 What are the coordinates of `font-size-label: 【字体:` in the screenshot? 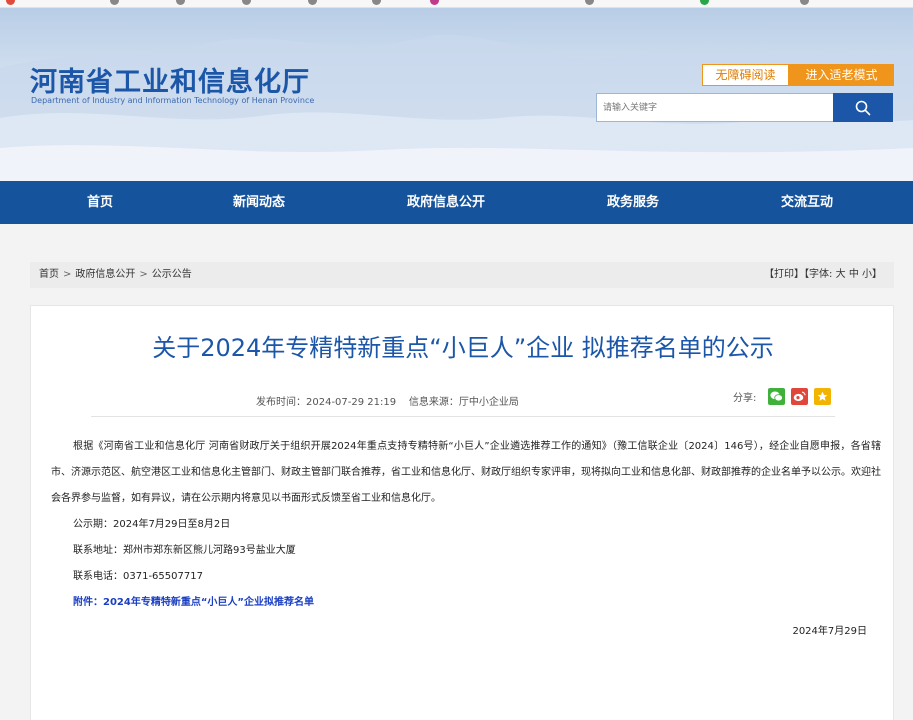 It's located at (818, 274).